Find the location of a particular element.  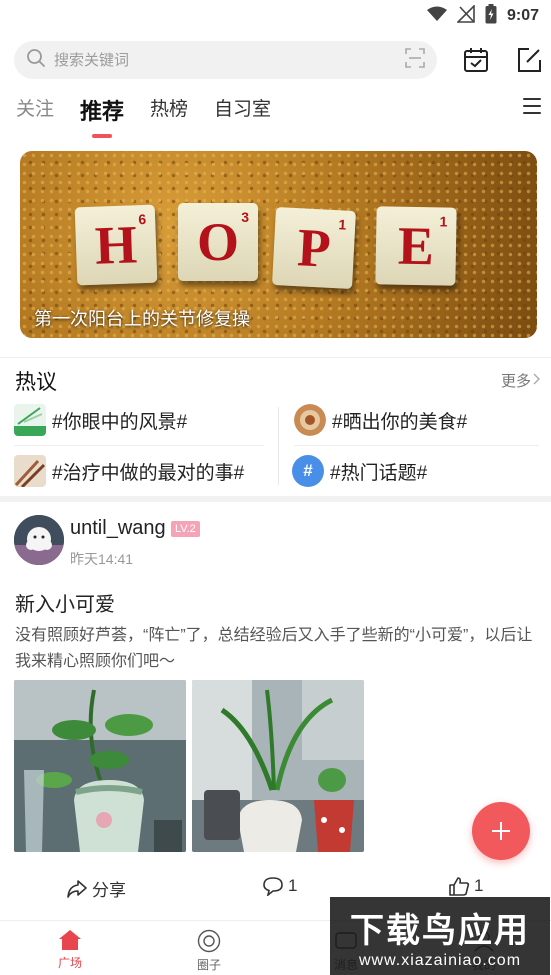

post-title: 新入小可爱 is located at coordinates (65, 602).